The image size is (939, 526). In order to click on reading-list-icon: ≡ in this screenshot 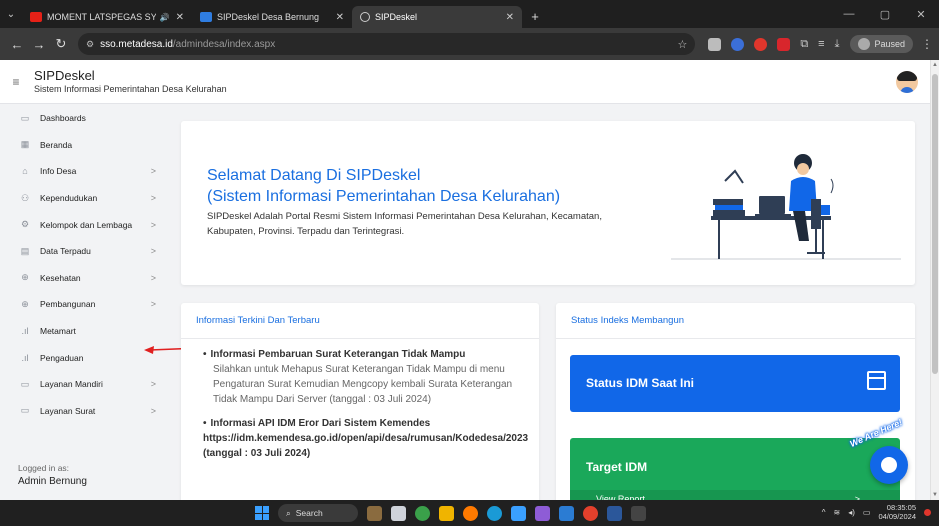, I will do `click(821, 44)`.